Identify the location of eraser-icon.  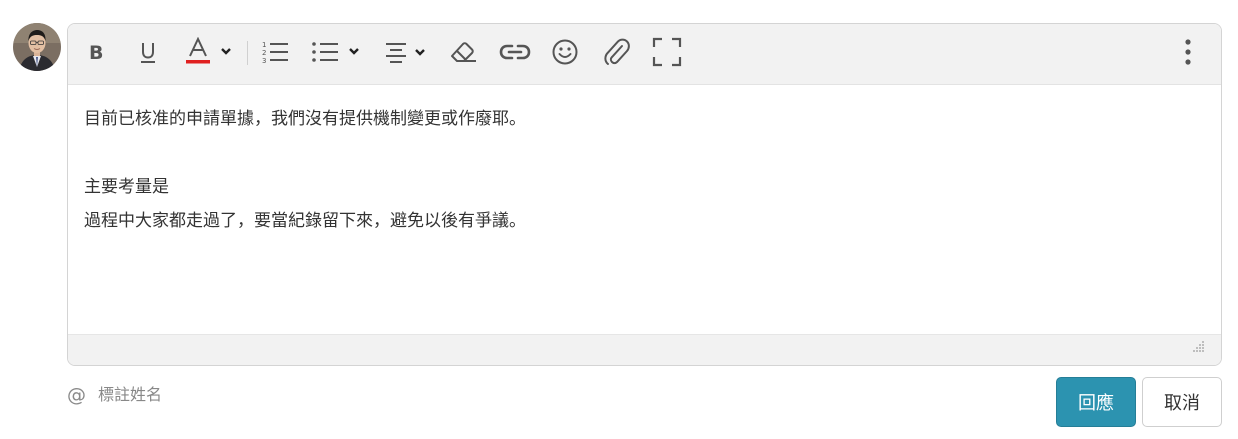
(463, 52).